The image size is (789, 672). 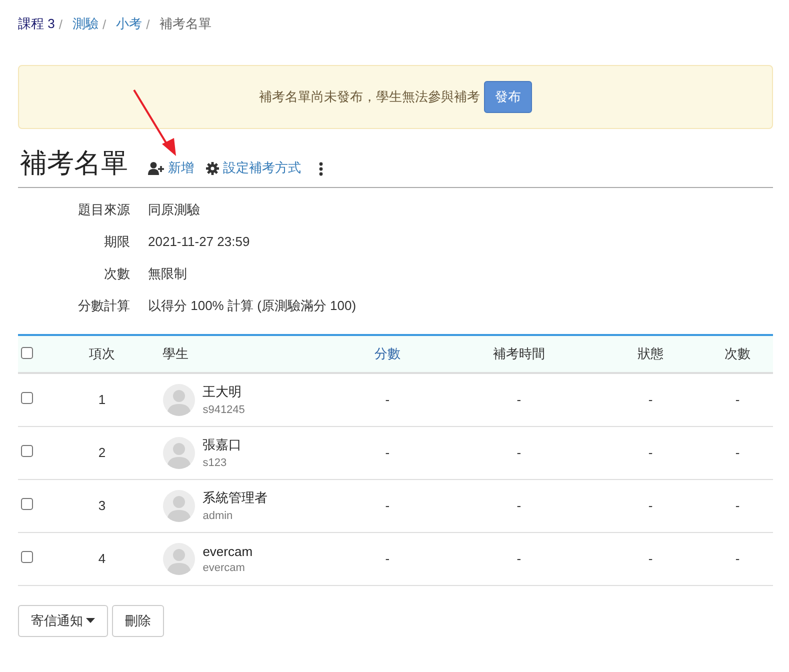 I want to click on more-icon, so click(x=321, y=169).